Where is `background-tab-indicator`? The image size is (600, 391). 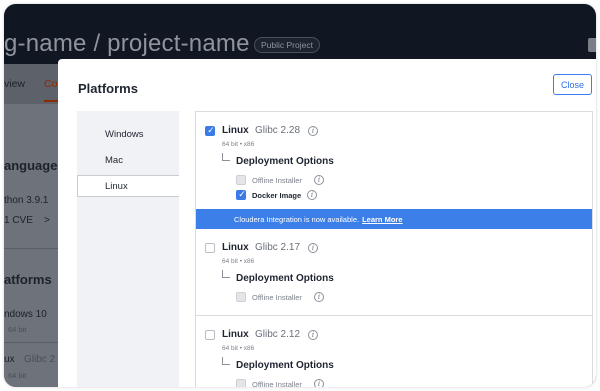 background-tab-indicator is located at coordinates (51, 101).